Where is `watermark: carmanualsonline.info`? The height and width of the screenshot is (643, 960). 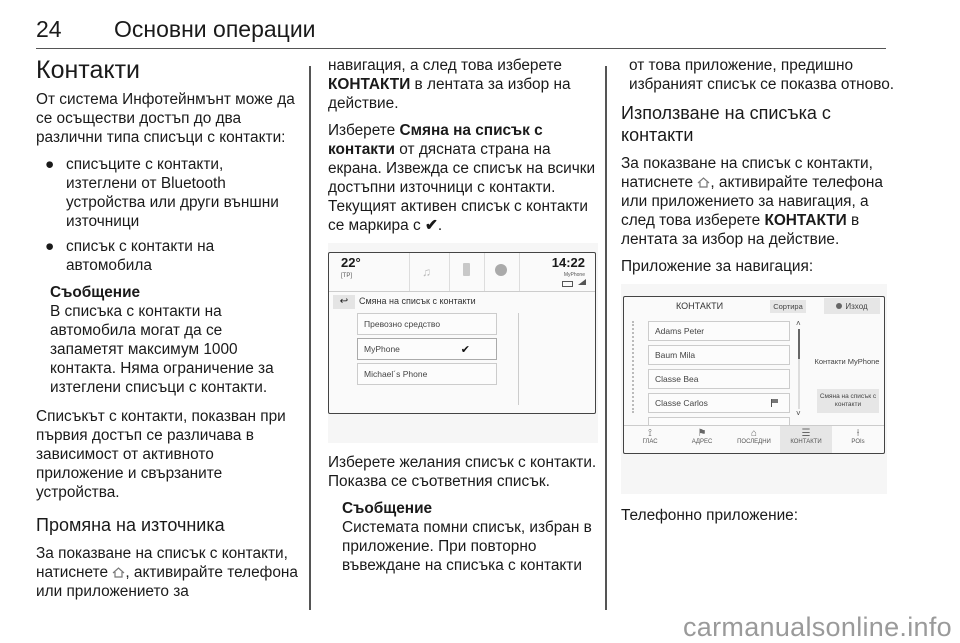
watermark: carmanualsonline.info is located at coordinates (817, 627).